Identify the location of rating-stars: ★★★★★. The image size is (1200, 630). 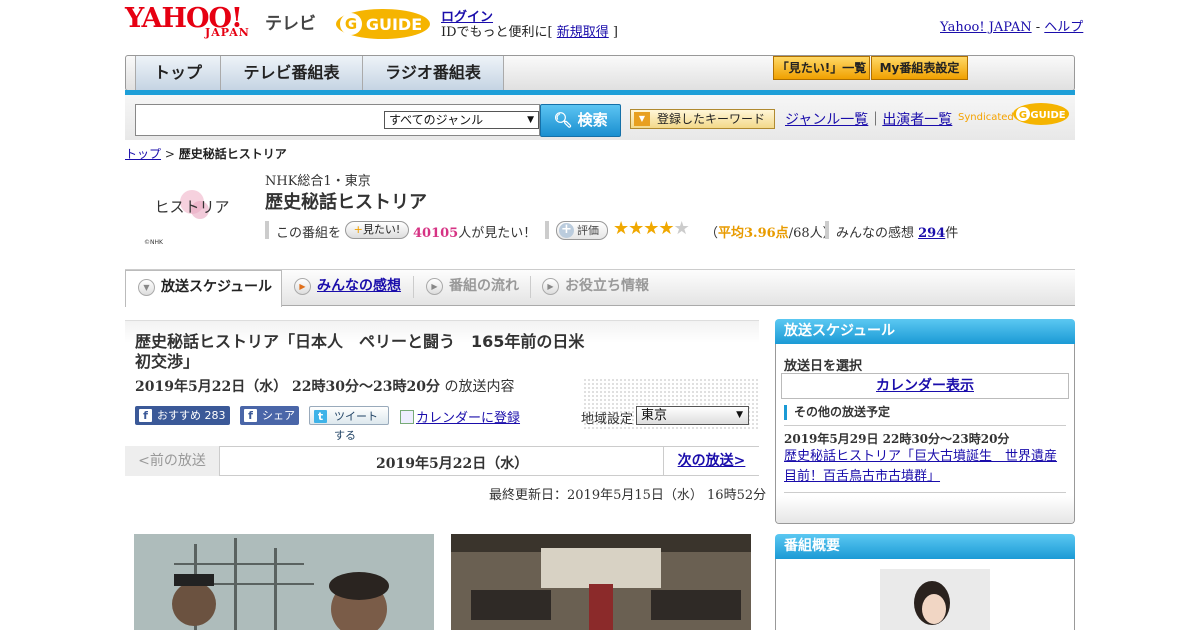
(651, 228).